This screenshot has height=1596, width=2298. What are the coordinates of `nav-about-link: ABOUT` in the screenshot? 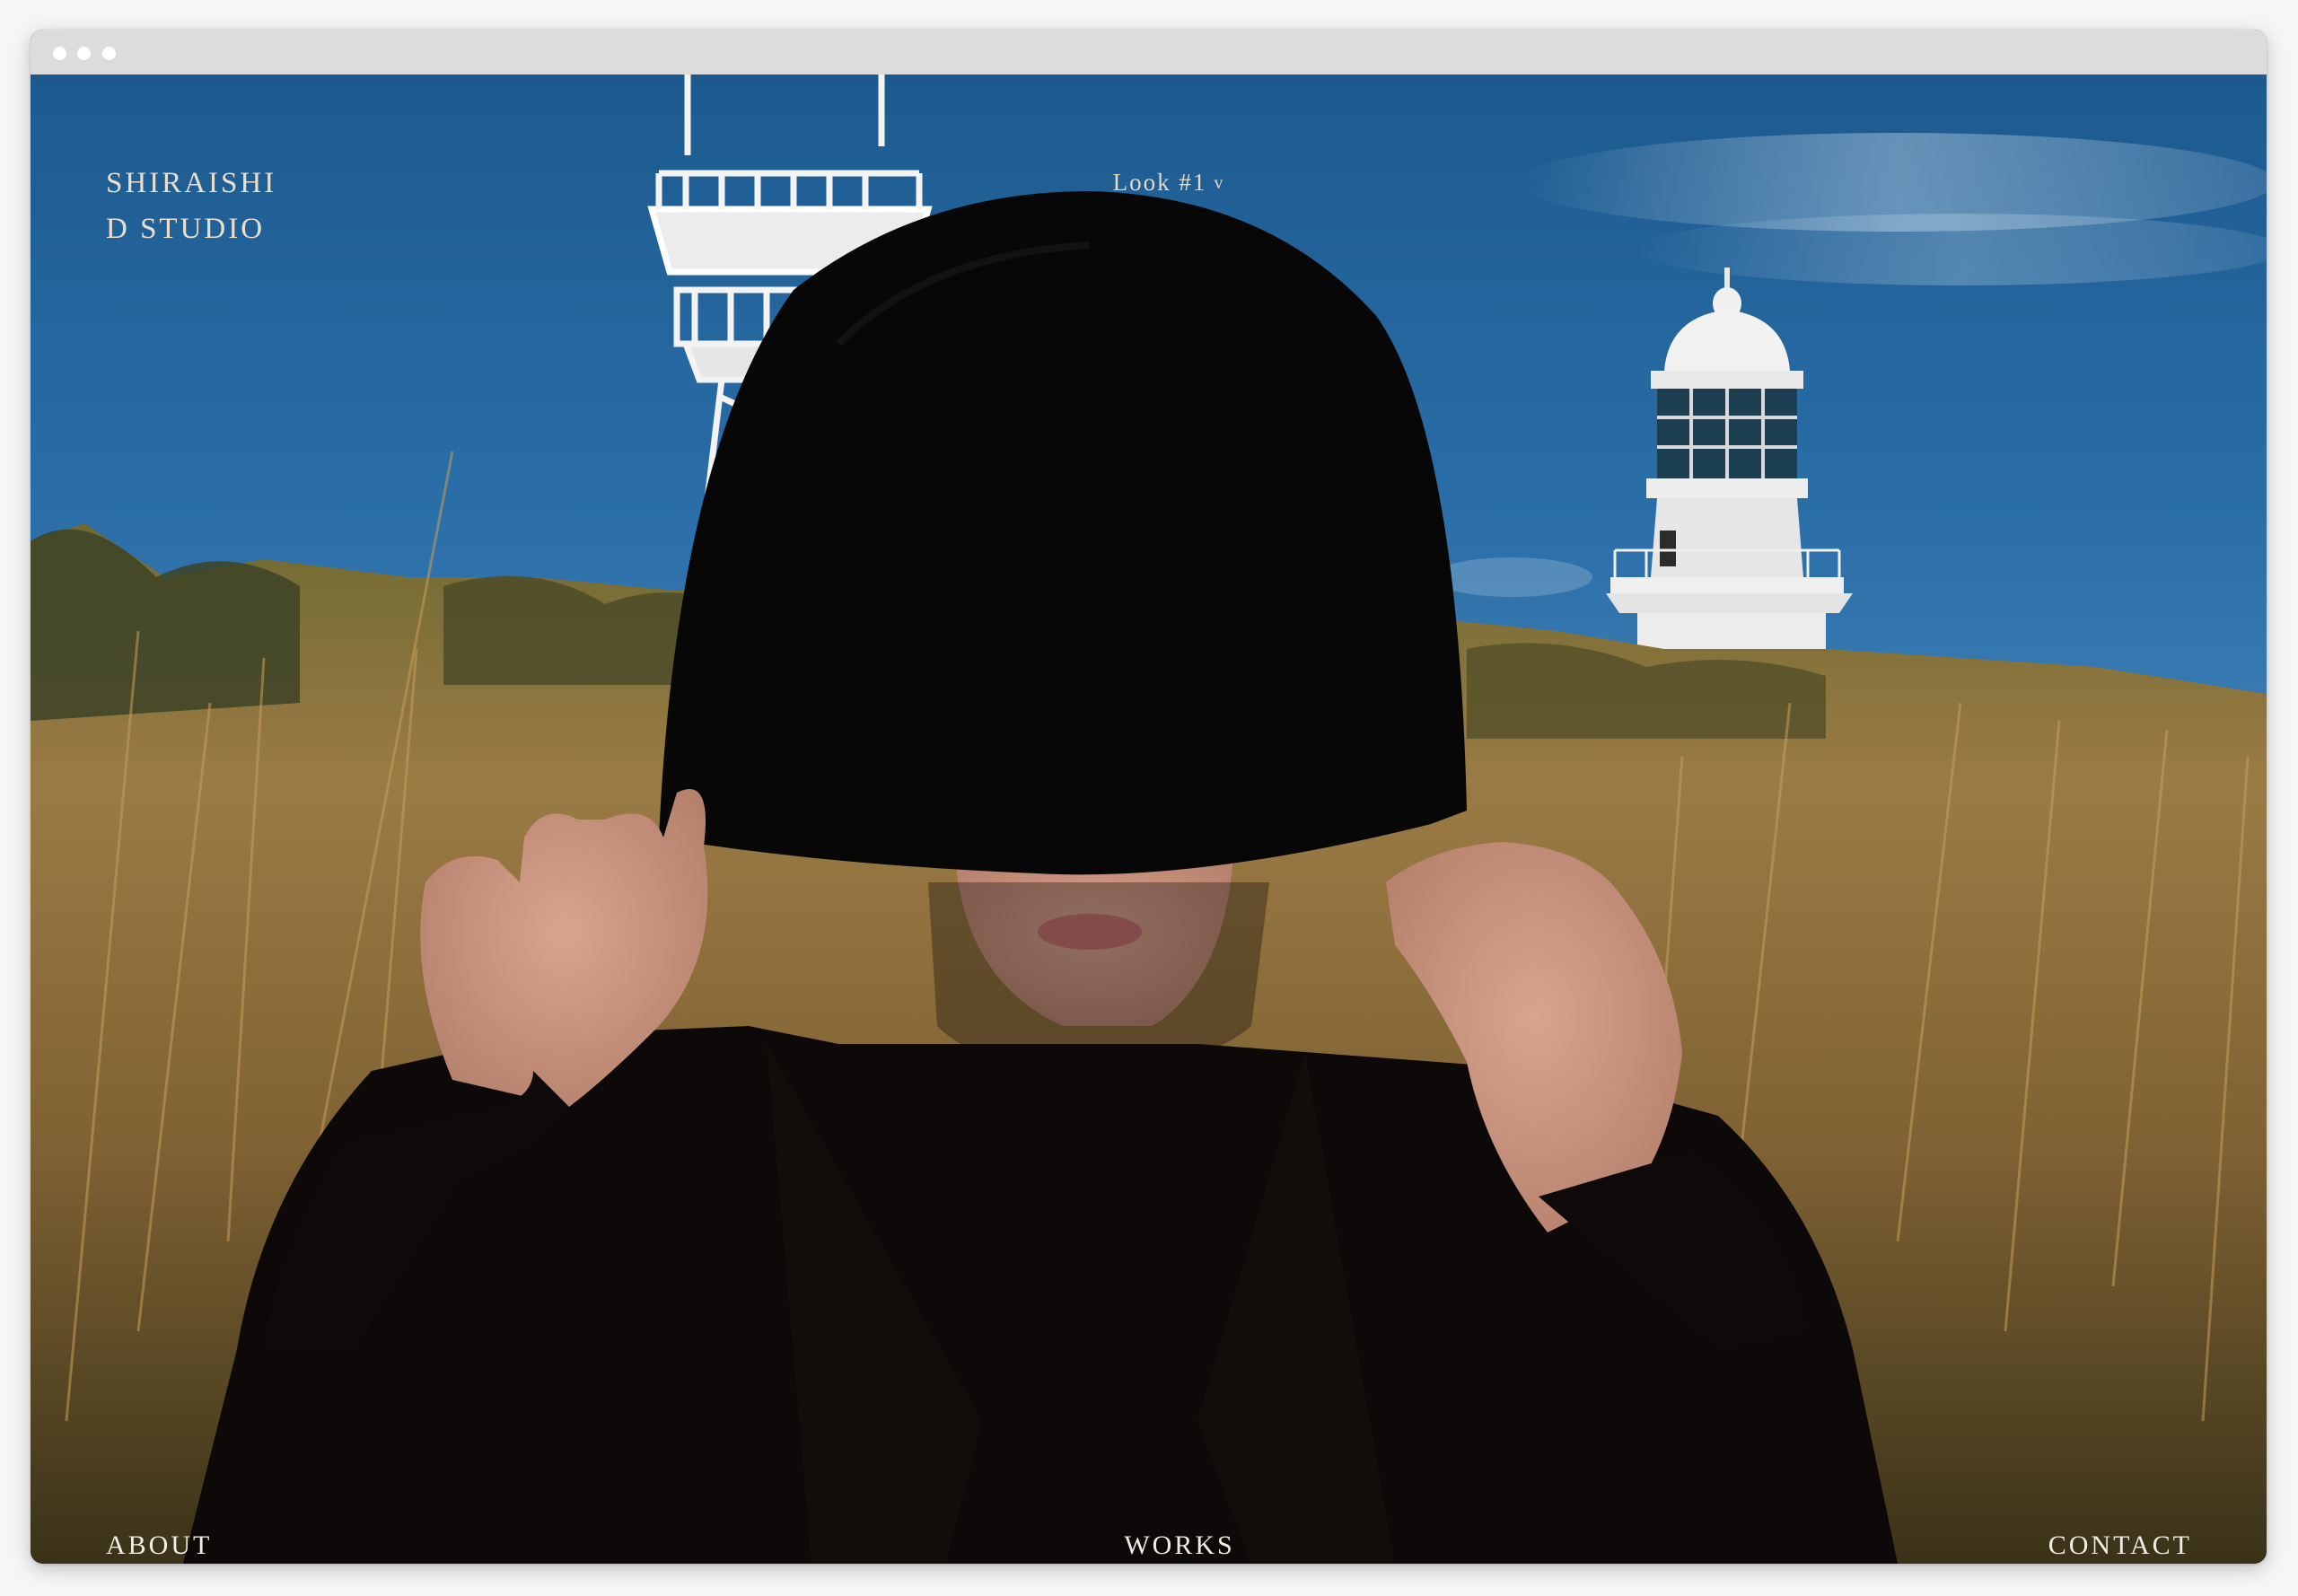 It's located at (159, 1545).